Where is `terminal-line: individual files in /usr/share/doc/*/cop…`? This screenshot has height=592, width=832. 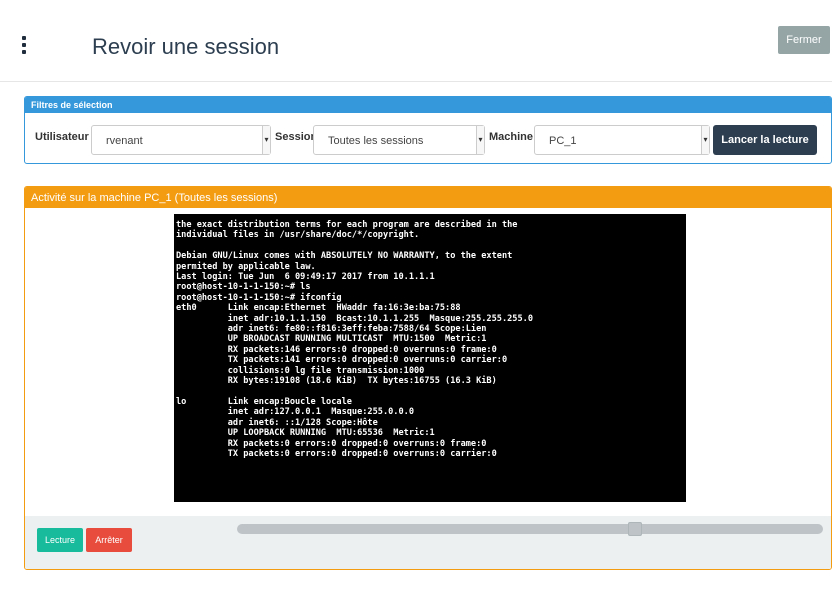 terminal-line: individual files in /usr/share/doc/*/cop… is located at coordinates (298, 235).